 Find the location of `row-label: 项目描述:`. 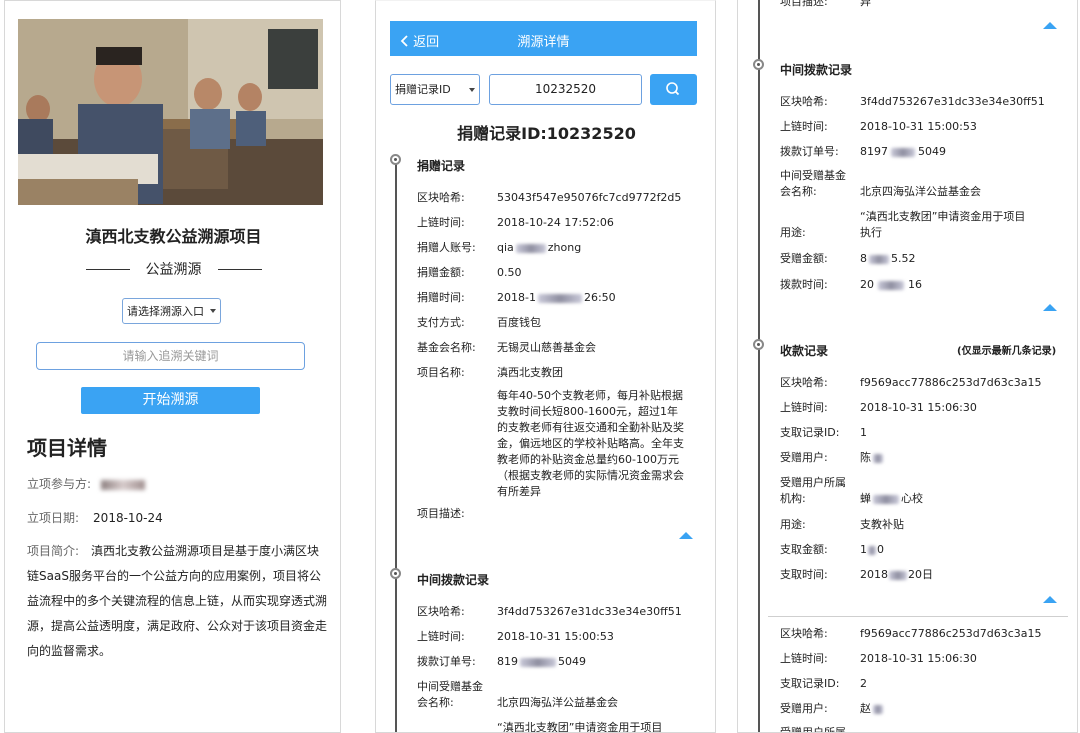

row-label: 项目描述: is located at coordinates (441, 513).